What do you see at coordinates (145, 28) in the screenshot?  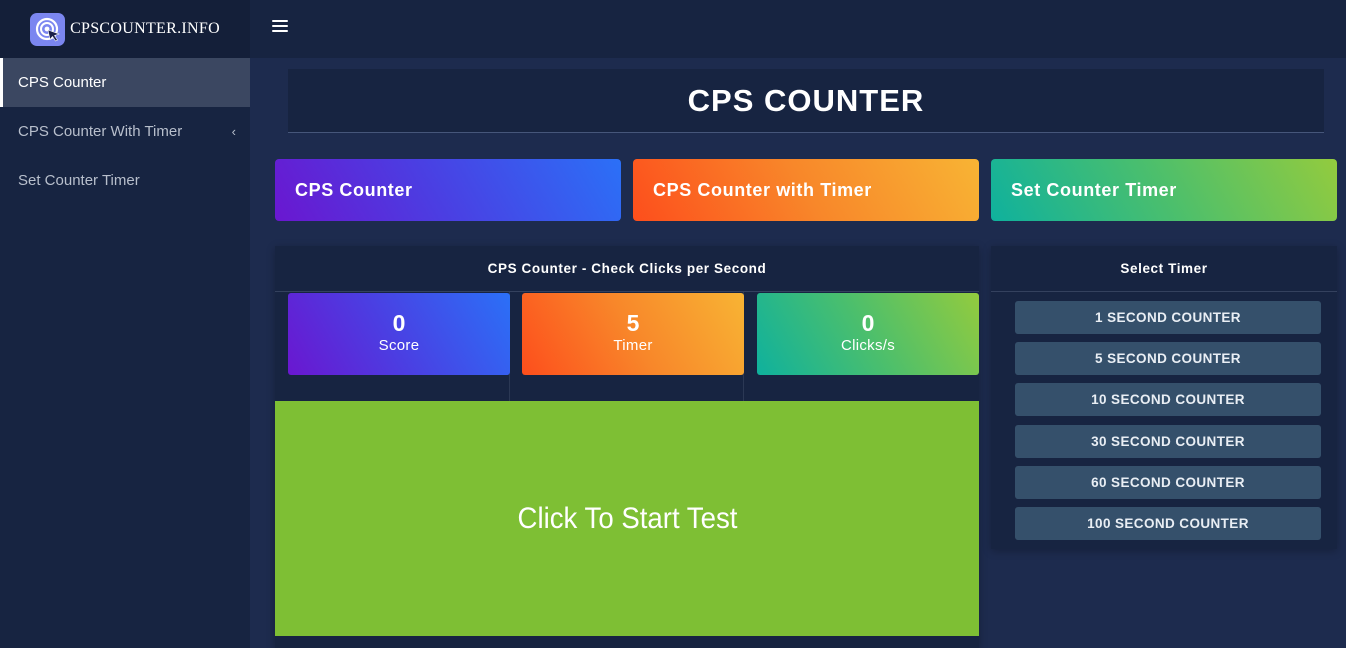 I see `brand-name: CPSCOUNTER.INFO` at bounding box center [145, 28].